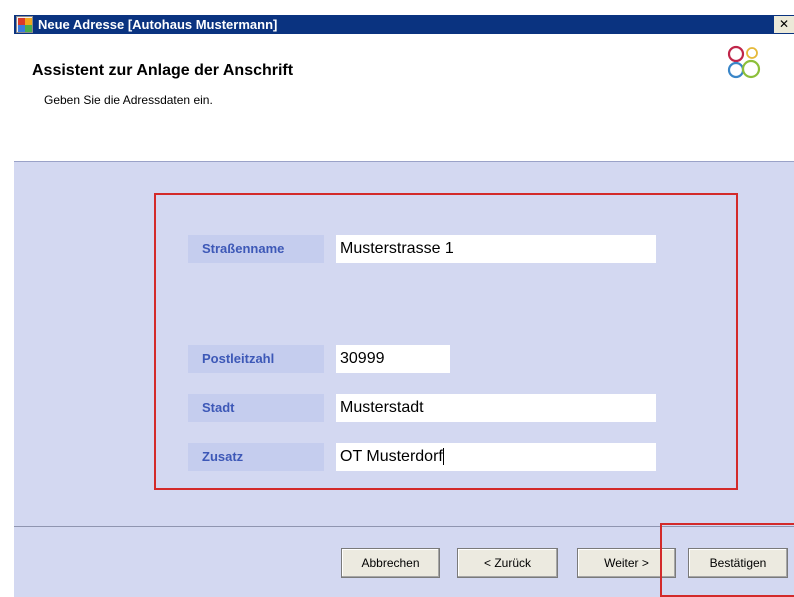 The height and width of the screenshot is (597, 794). I want to click on app-icon, so click(24, 24).